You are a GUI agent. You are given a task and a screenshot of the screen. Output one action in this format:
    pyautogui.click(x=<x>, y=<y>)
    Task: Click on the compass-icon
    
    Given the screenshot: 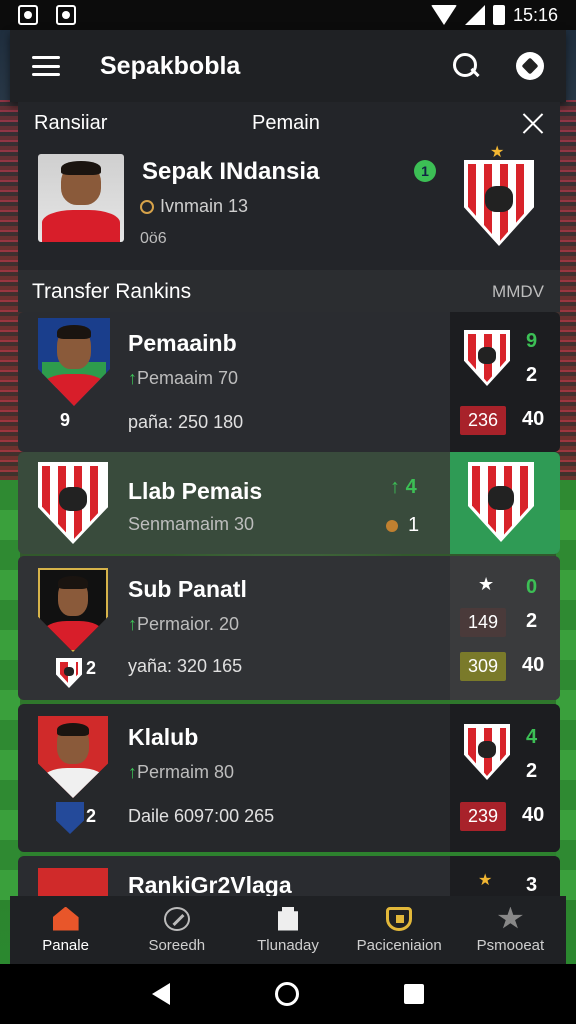 What is the action you would take?
    pyautogui.click(x=176, y=918)
    